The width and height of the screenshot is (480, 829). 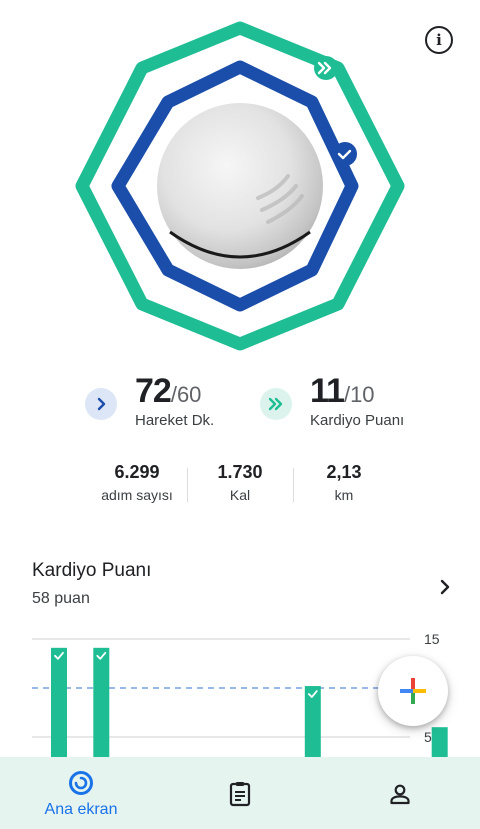 I want to click on move-minutes-badge, so click(x=101, y=404).